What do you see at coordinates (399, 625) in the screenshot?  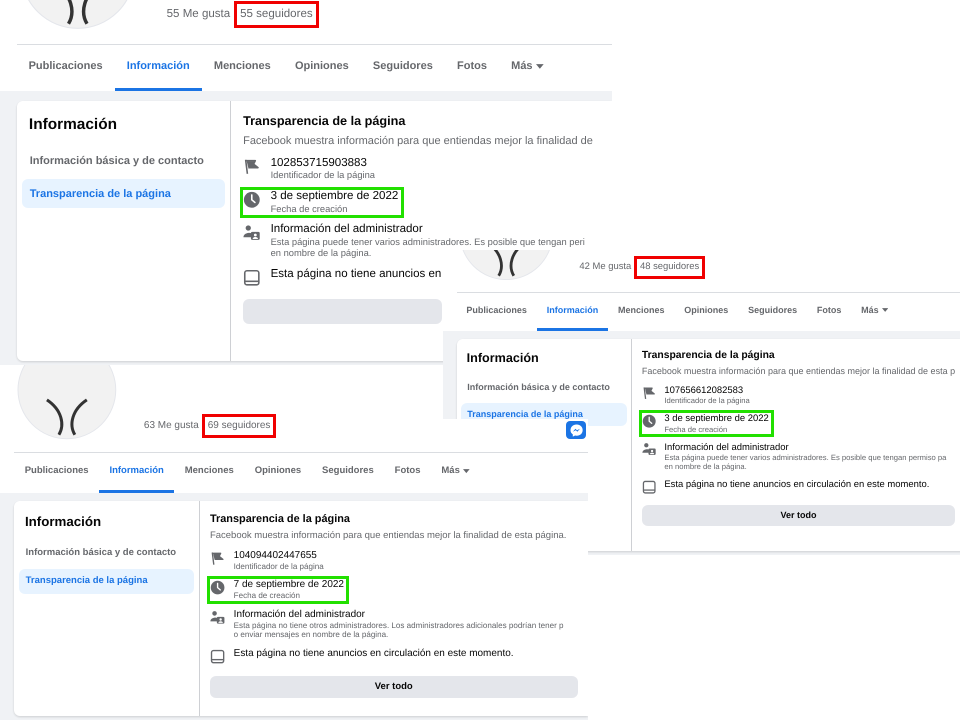 I see `info-detail: Esta página no tiene otros administradores. Los administradores adicionales podrían tener p` at bounding box center [399, 625].